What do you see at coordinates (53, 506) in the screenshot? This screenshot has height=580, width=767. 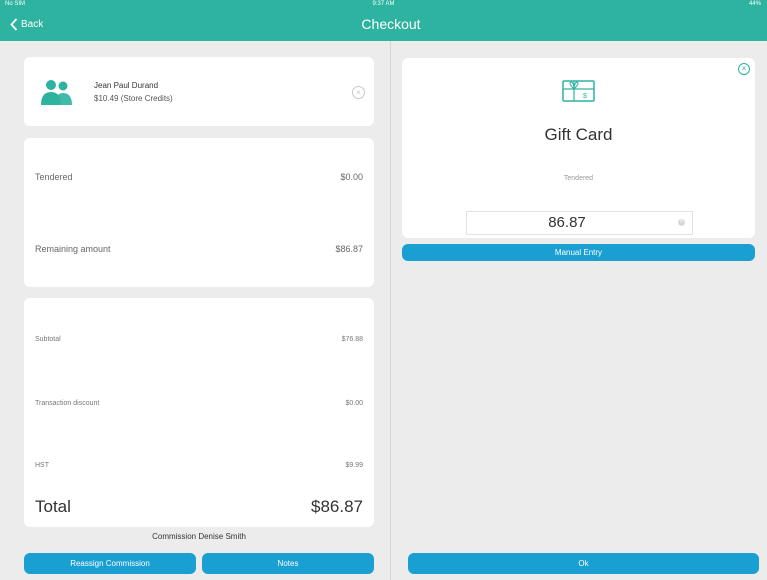 I see `total-label: Total` at bounding box center [53, 506].